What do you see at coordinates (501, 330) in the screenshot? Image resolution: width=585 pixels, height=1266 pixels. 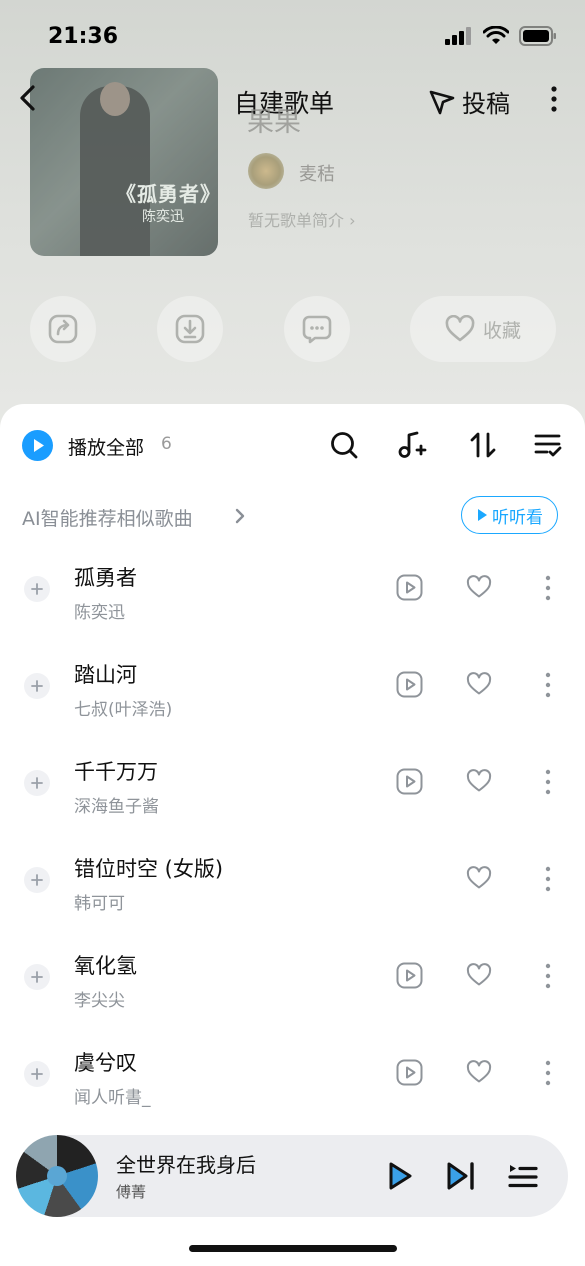 I see `favorite-label: 收藏` at bounding box center [501, 330].